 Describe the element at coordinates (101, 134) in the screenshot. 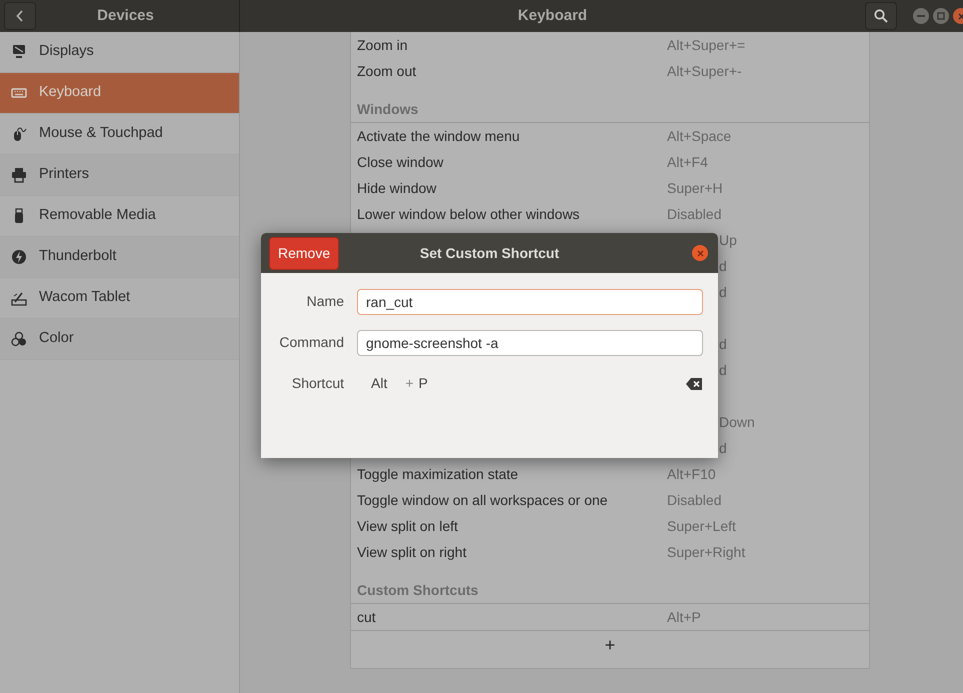

I see `sidebar-label: Mouse & Touchpad` at that location.